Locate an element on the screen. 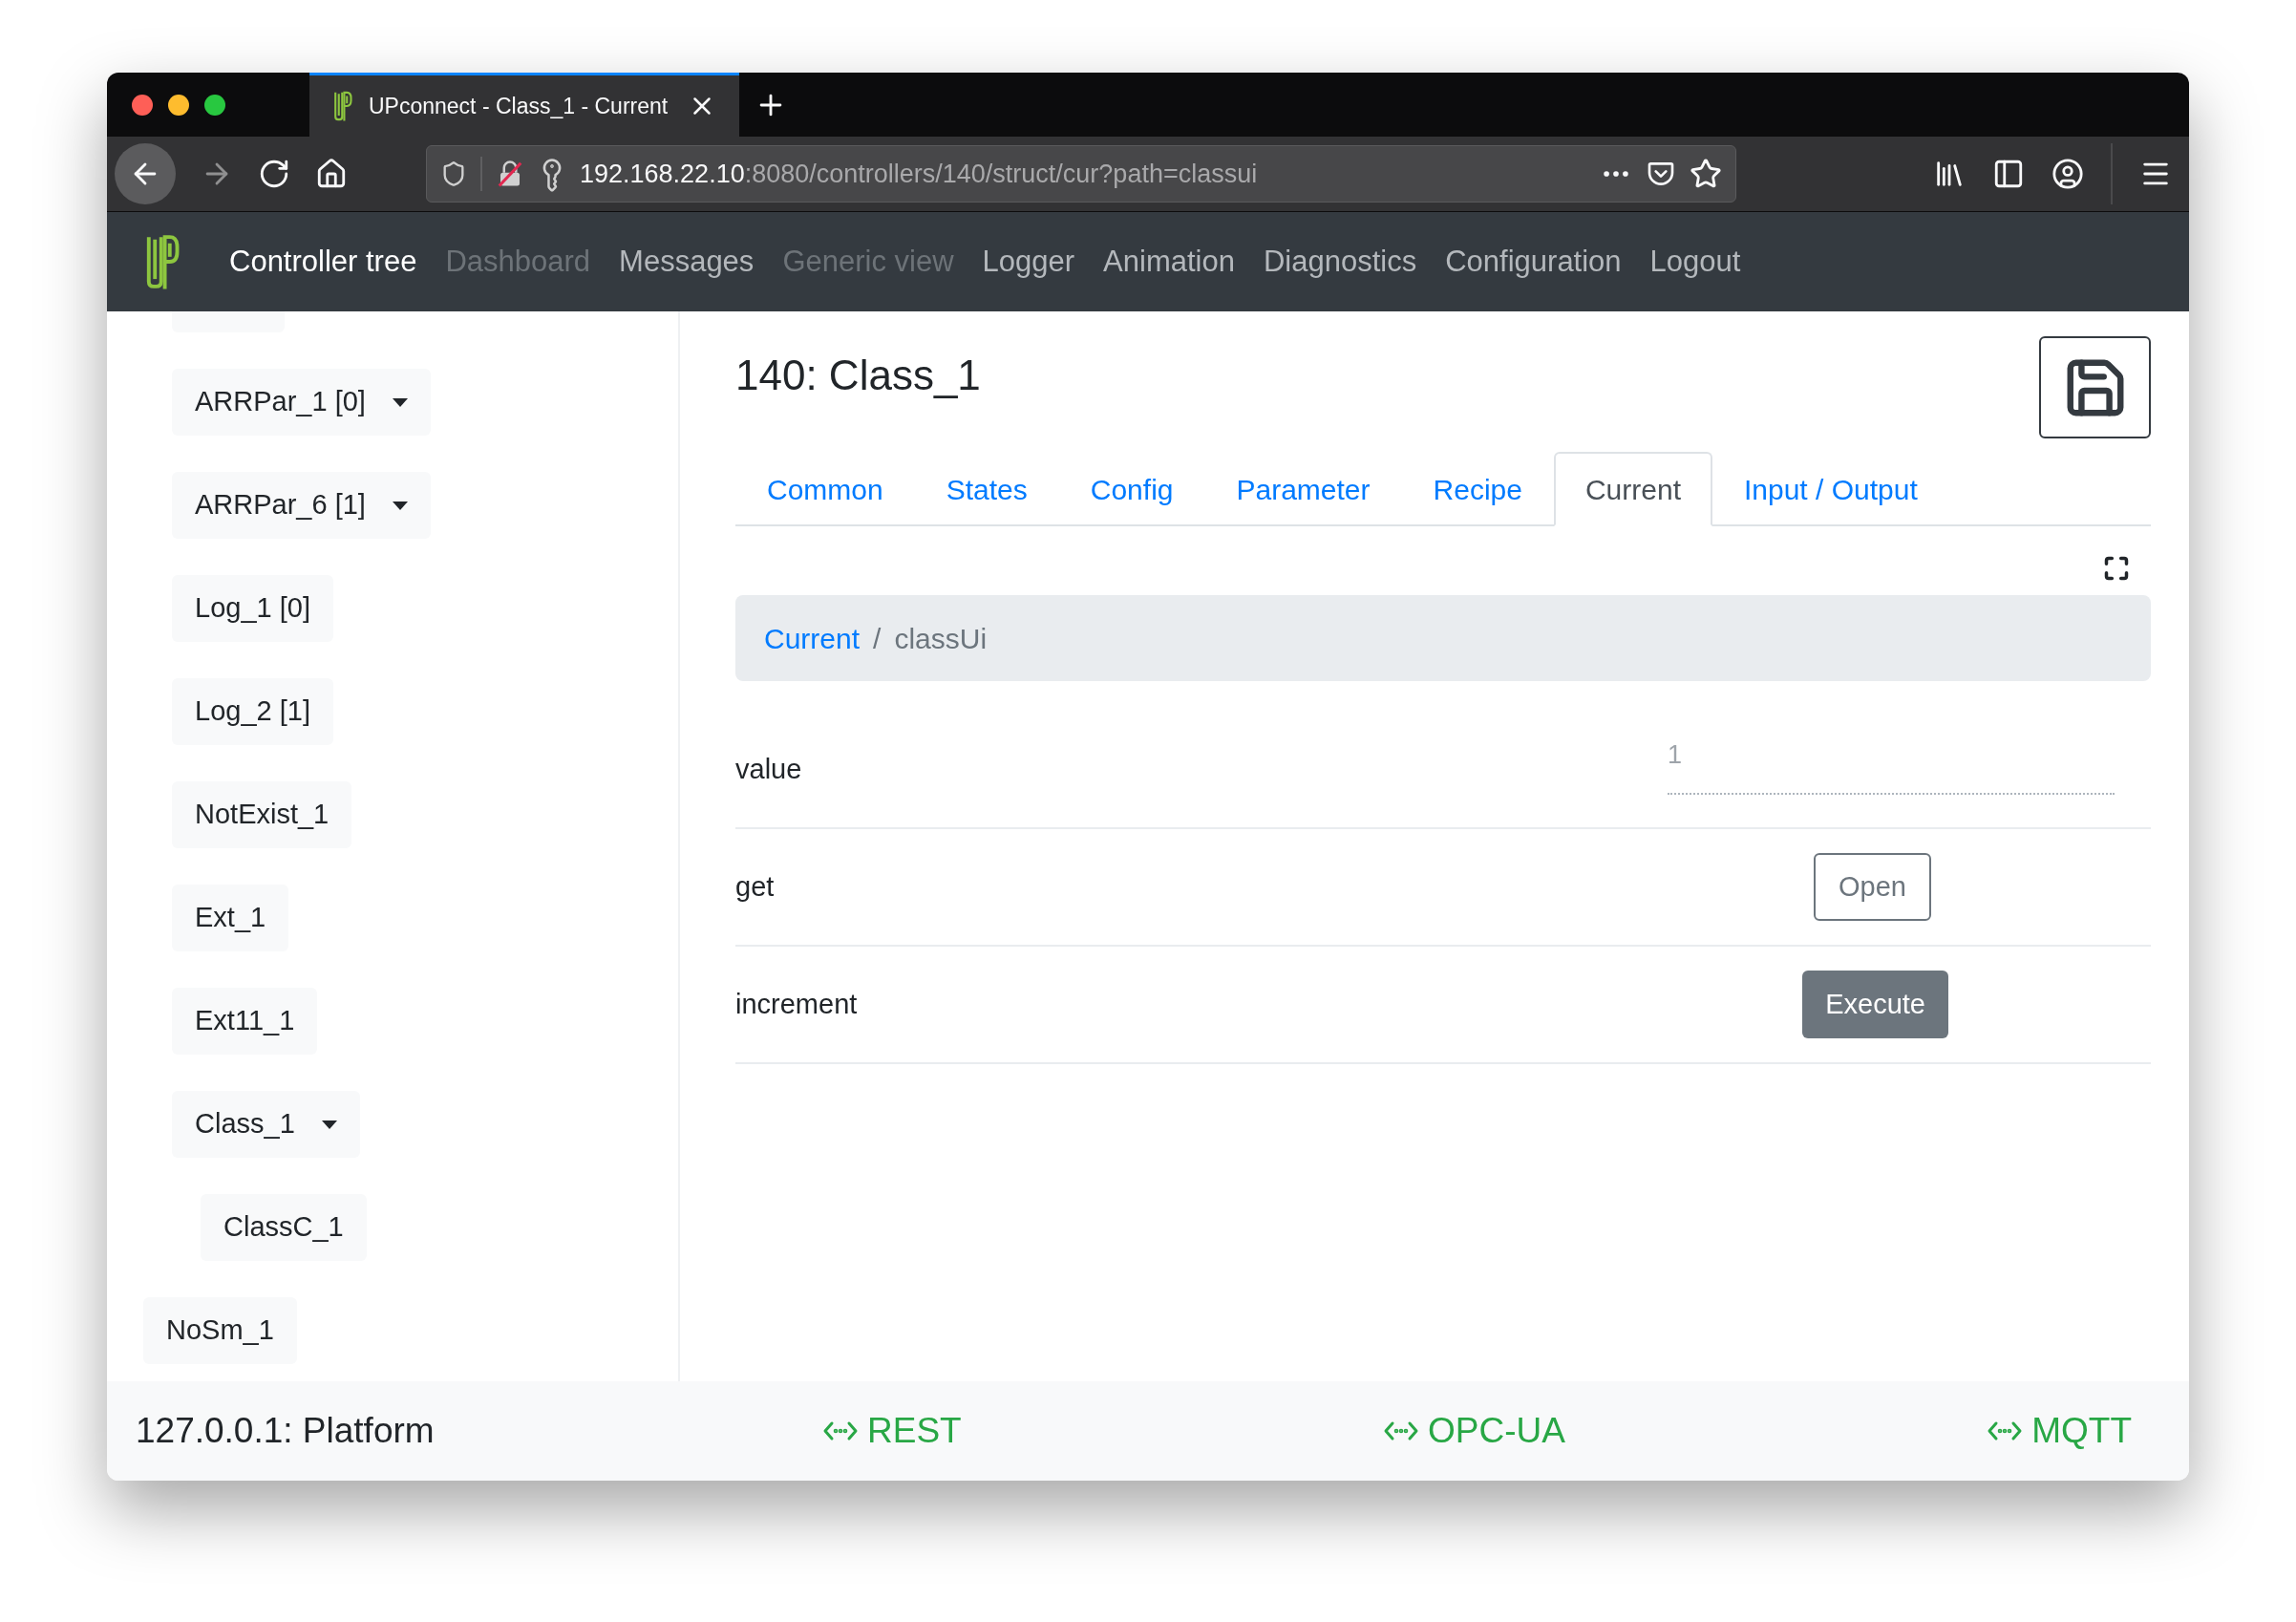 This screenshot has width=2296, height=1622. nav-link: Logout is located at coordinates (1695, 262).